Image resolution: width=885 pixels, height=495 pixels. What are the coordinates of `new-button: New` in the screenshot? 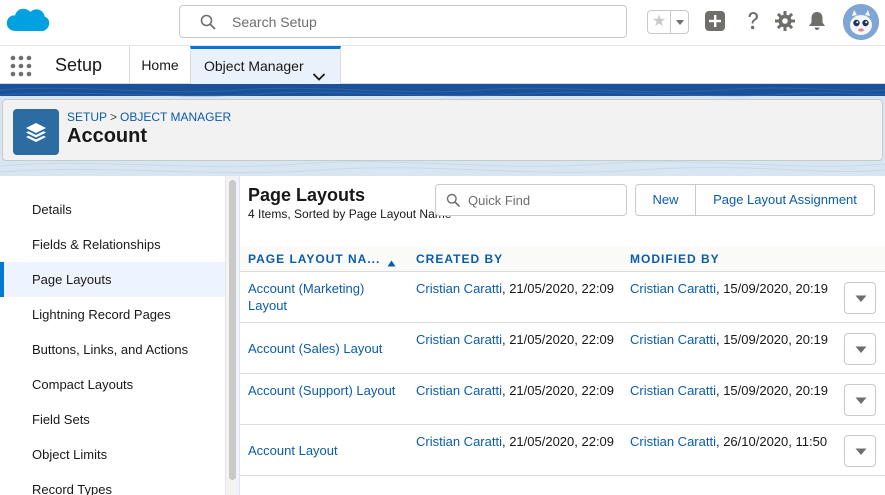 It's located at (665, 200).